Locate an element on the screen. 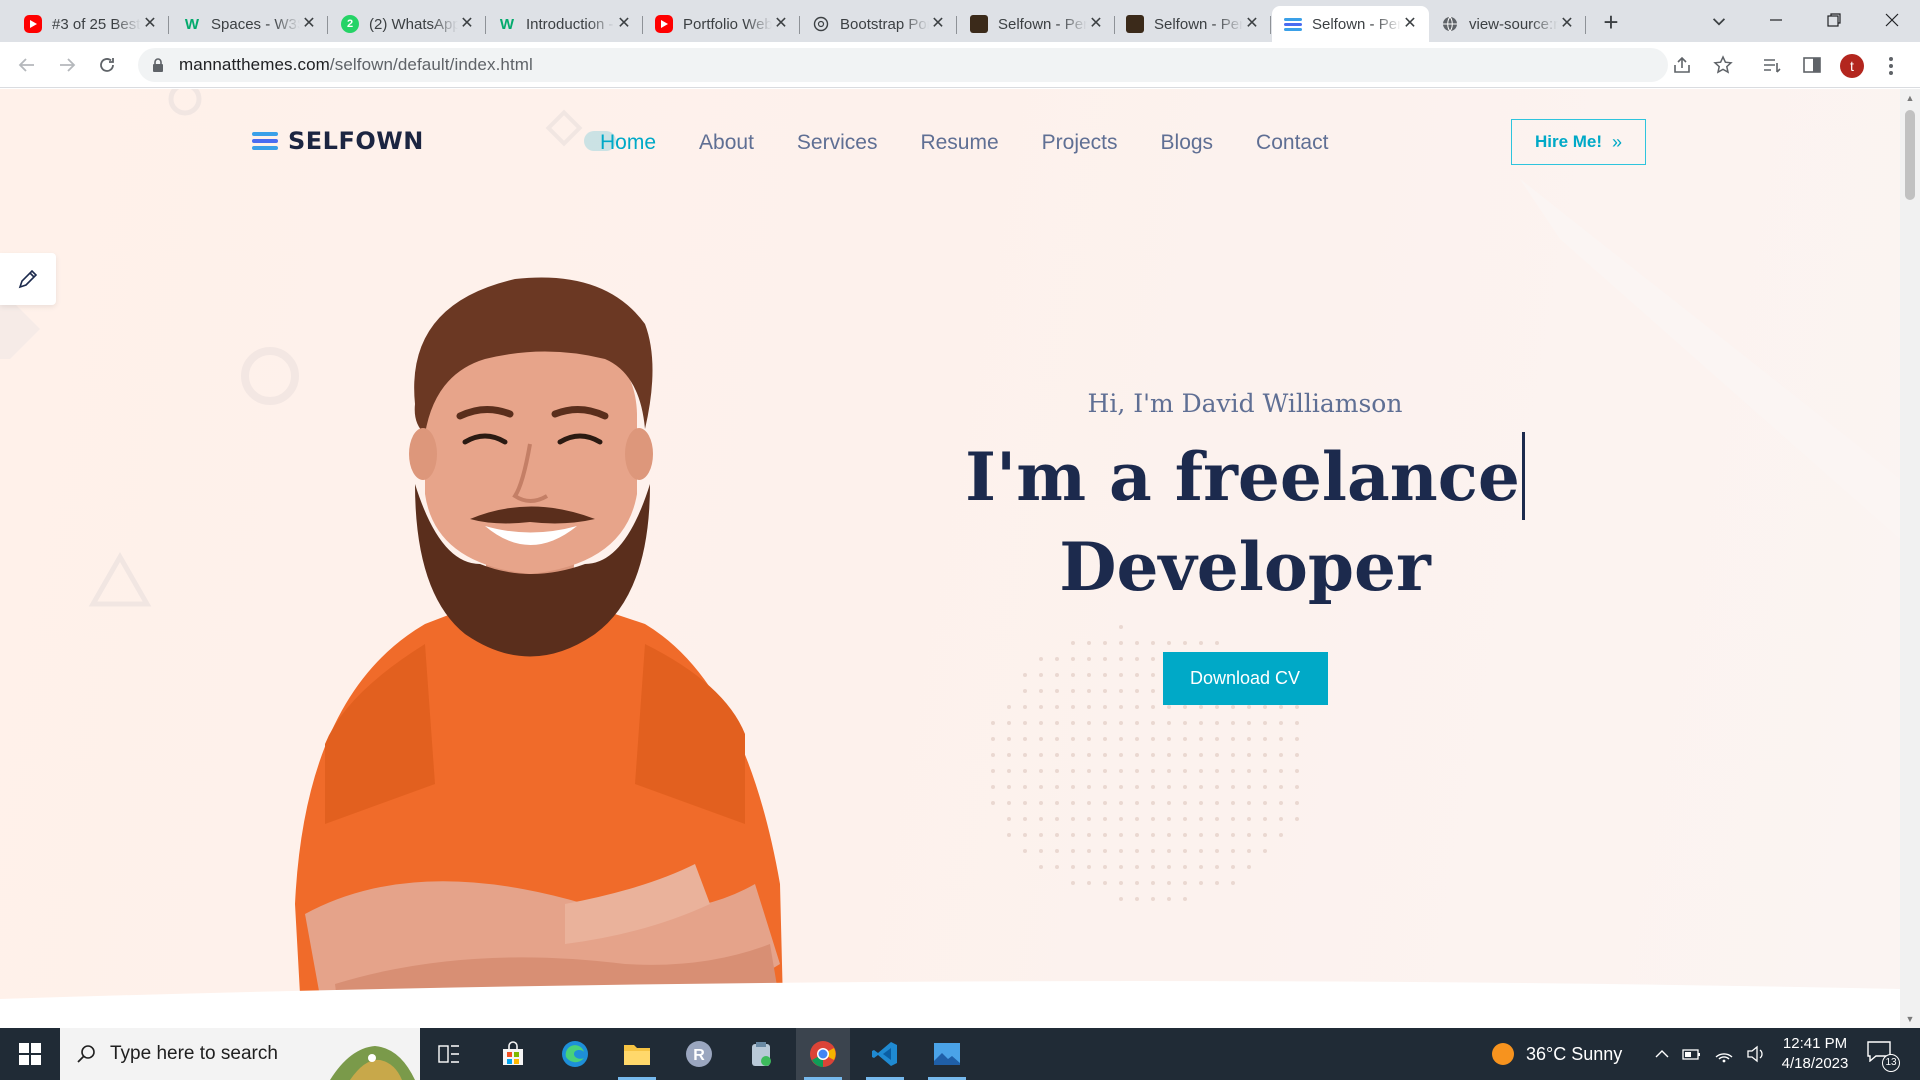 This screenshot has height=1080, width=1920. forward-arrow-icon is located at coordinates (67, 65).